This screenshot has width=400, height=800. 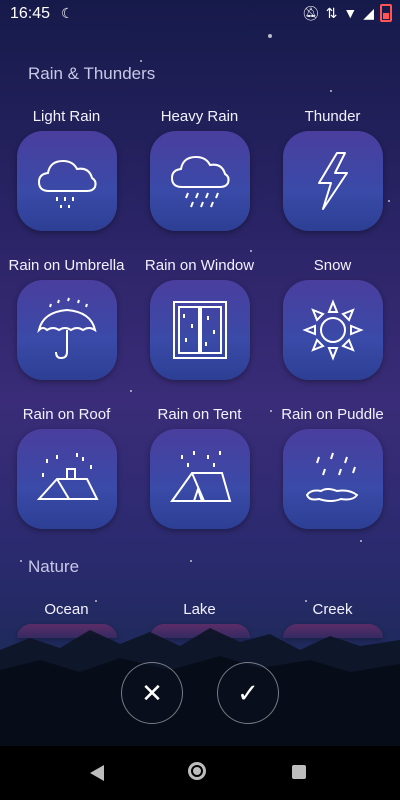 I want to click on rain-on-umbrella-button, so click(x=66, y=330).